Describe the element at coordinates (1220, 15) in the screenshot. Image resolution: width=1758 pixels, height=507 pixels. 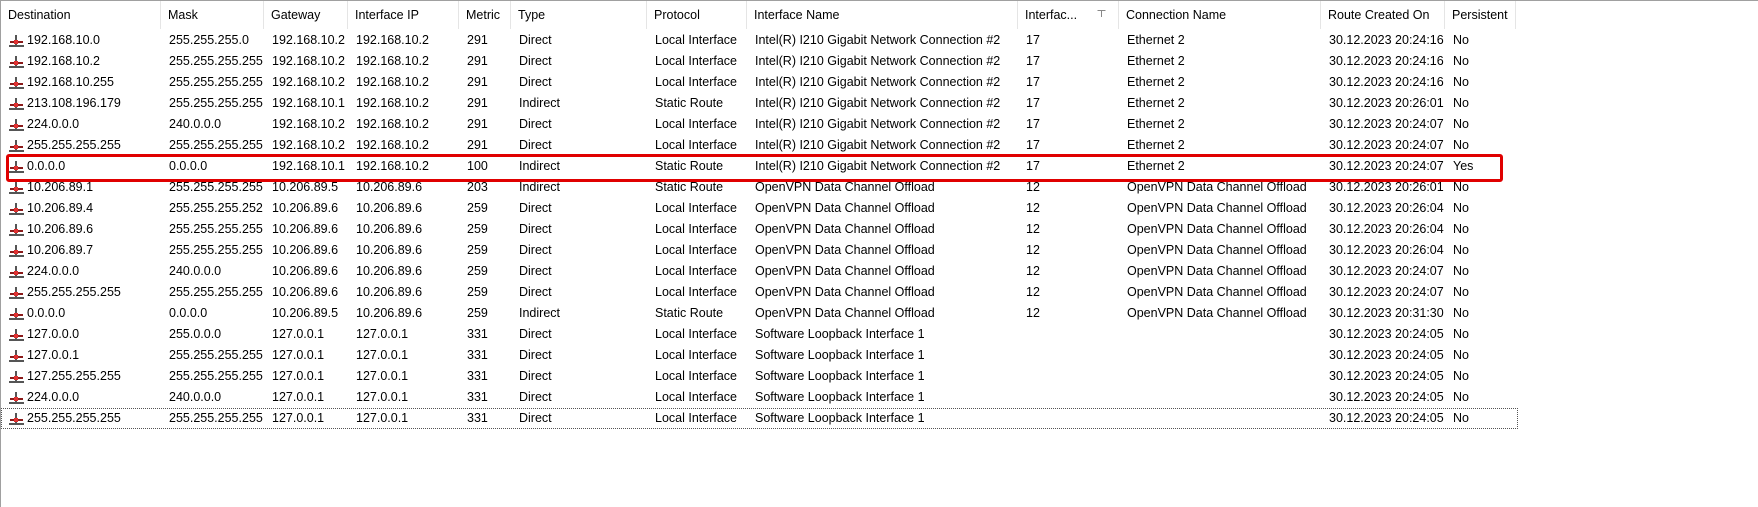
I see `column-header-connection-name: Connection Name` at that location.